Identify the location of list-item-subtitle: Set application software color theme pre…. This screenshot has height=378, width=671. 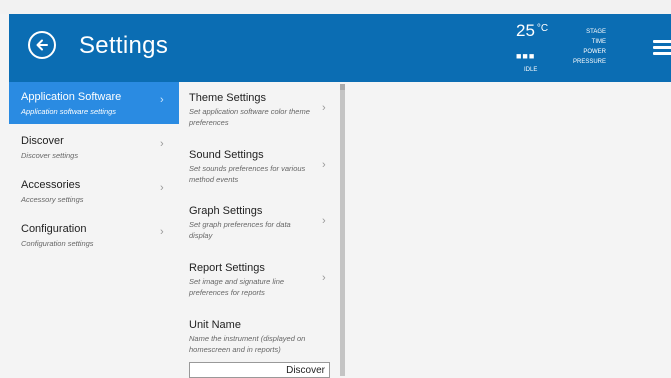
(249, 117).